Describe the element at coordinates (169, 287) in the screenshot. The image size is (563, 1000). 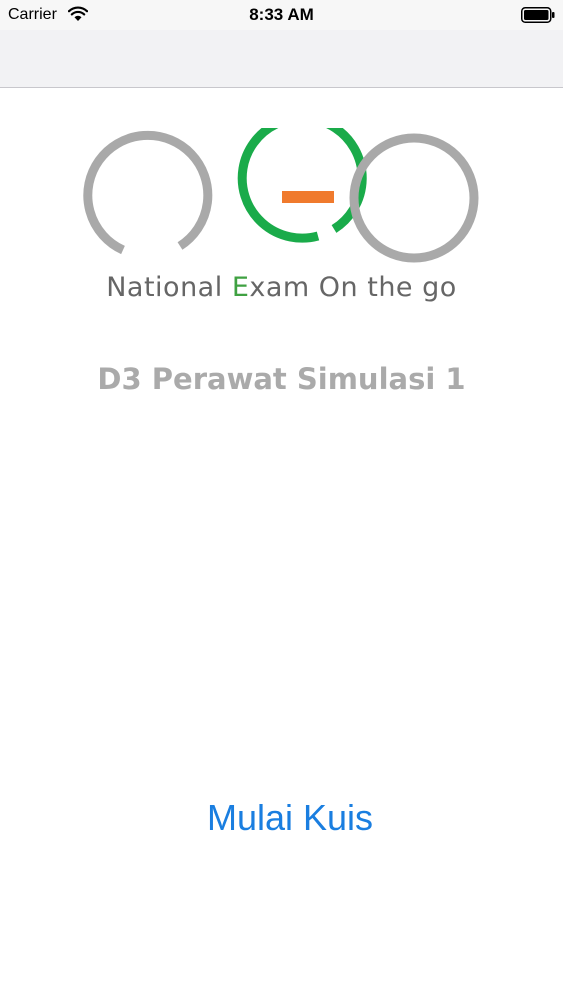
I see `tagline-prefix: National` at that location.